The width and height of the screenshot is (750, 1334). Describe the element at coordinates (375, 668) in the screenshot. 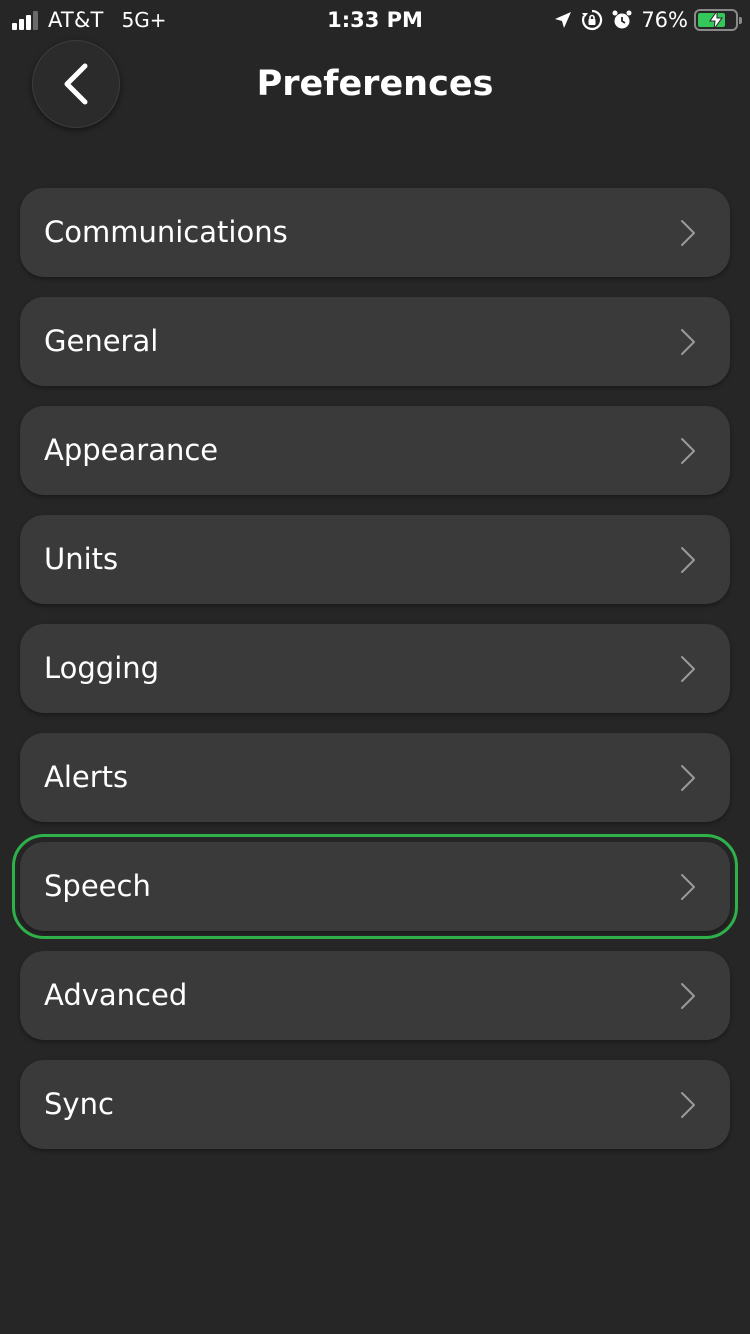

I see `menu-item-logging: Logging` at that location.